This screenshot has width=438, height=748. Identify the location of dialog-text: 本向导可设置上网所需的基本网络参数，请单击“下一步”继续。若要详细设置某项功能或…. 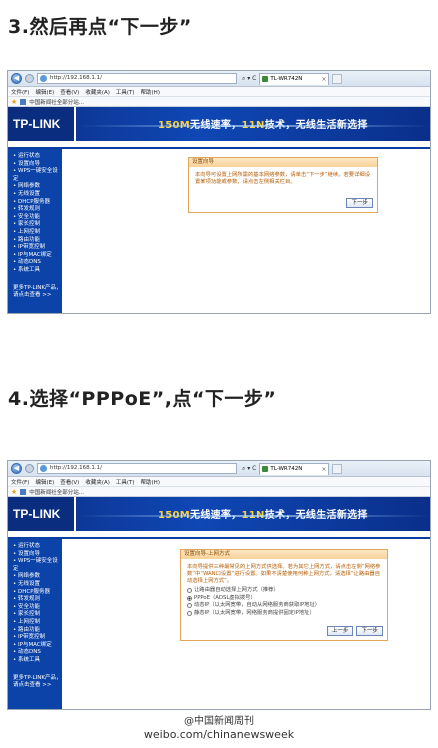
(282, 178).